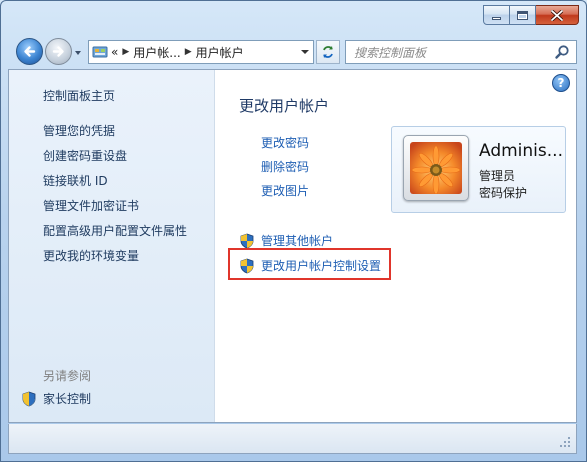  I want to click on resize-grip-icon, so click(565, 442).